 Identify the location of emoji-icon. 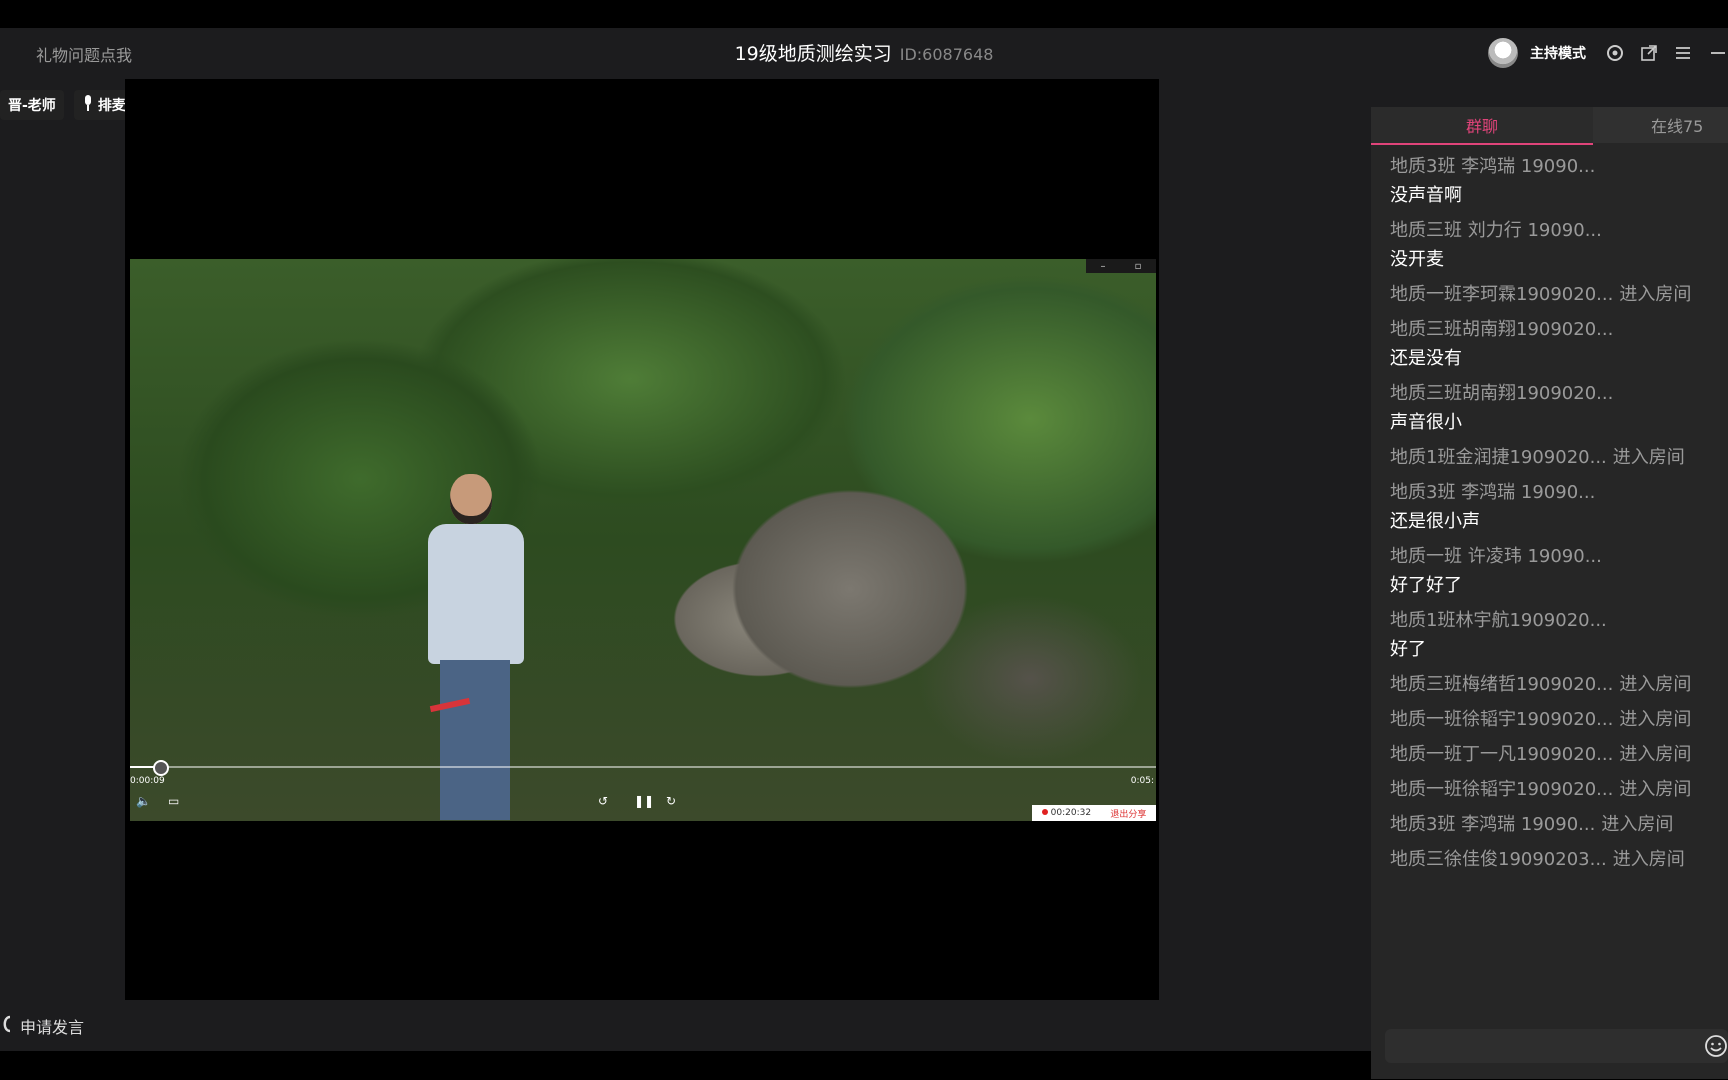
(1716, 1046).